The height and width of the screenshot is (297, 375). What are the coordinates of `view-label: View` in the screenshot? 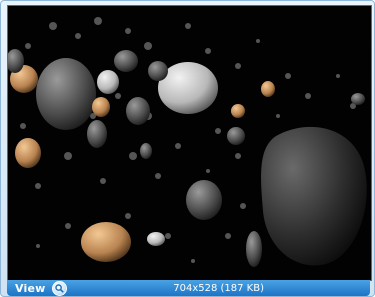 It's located at (30, 288).